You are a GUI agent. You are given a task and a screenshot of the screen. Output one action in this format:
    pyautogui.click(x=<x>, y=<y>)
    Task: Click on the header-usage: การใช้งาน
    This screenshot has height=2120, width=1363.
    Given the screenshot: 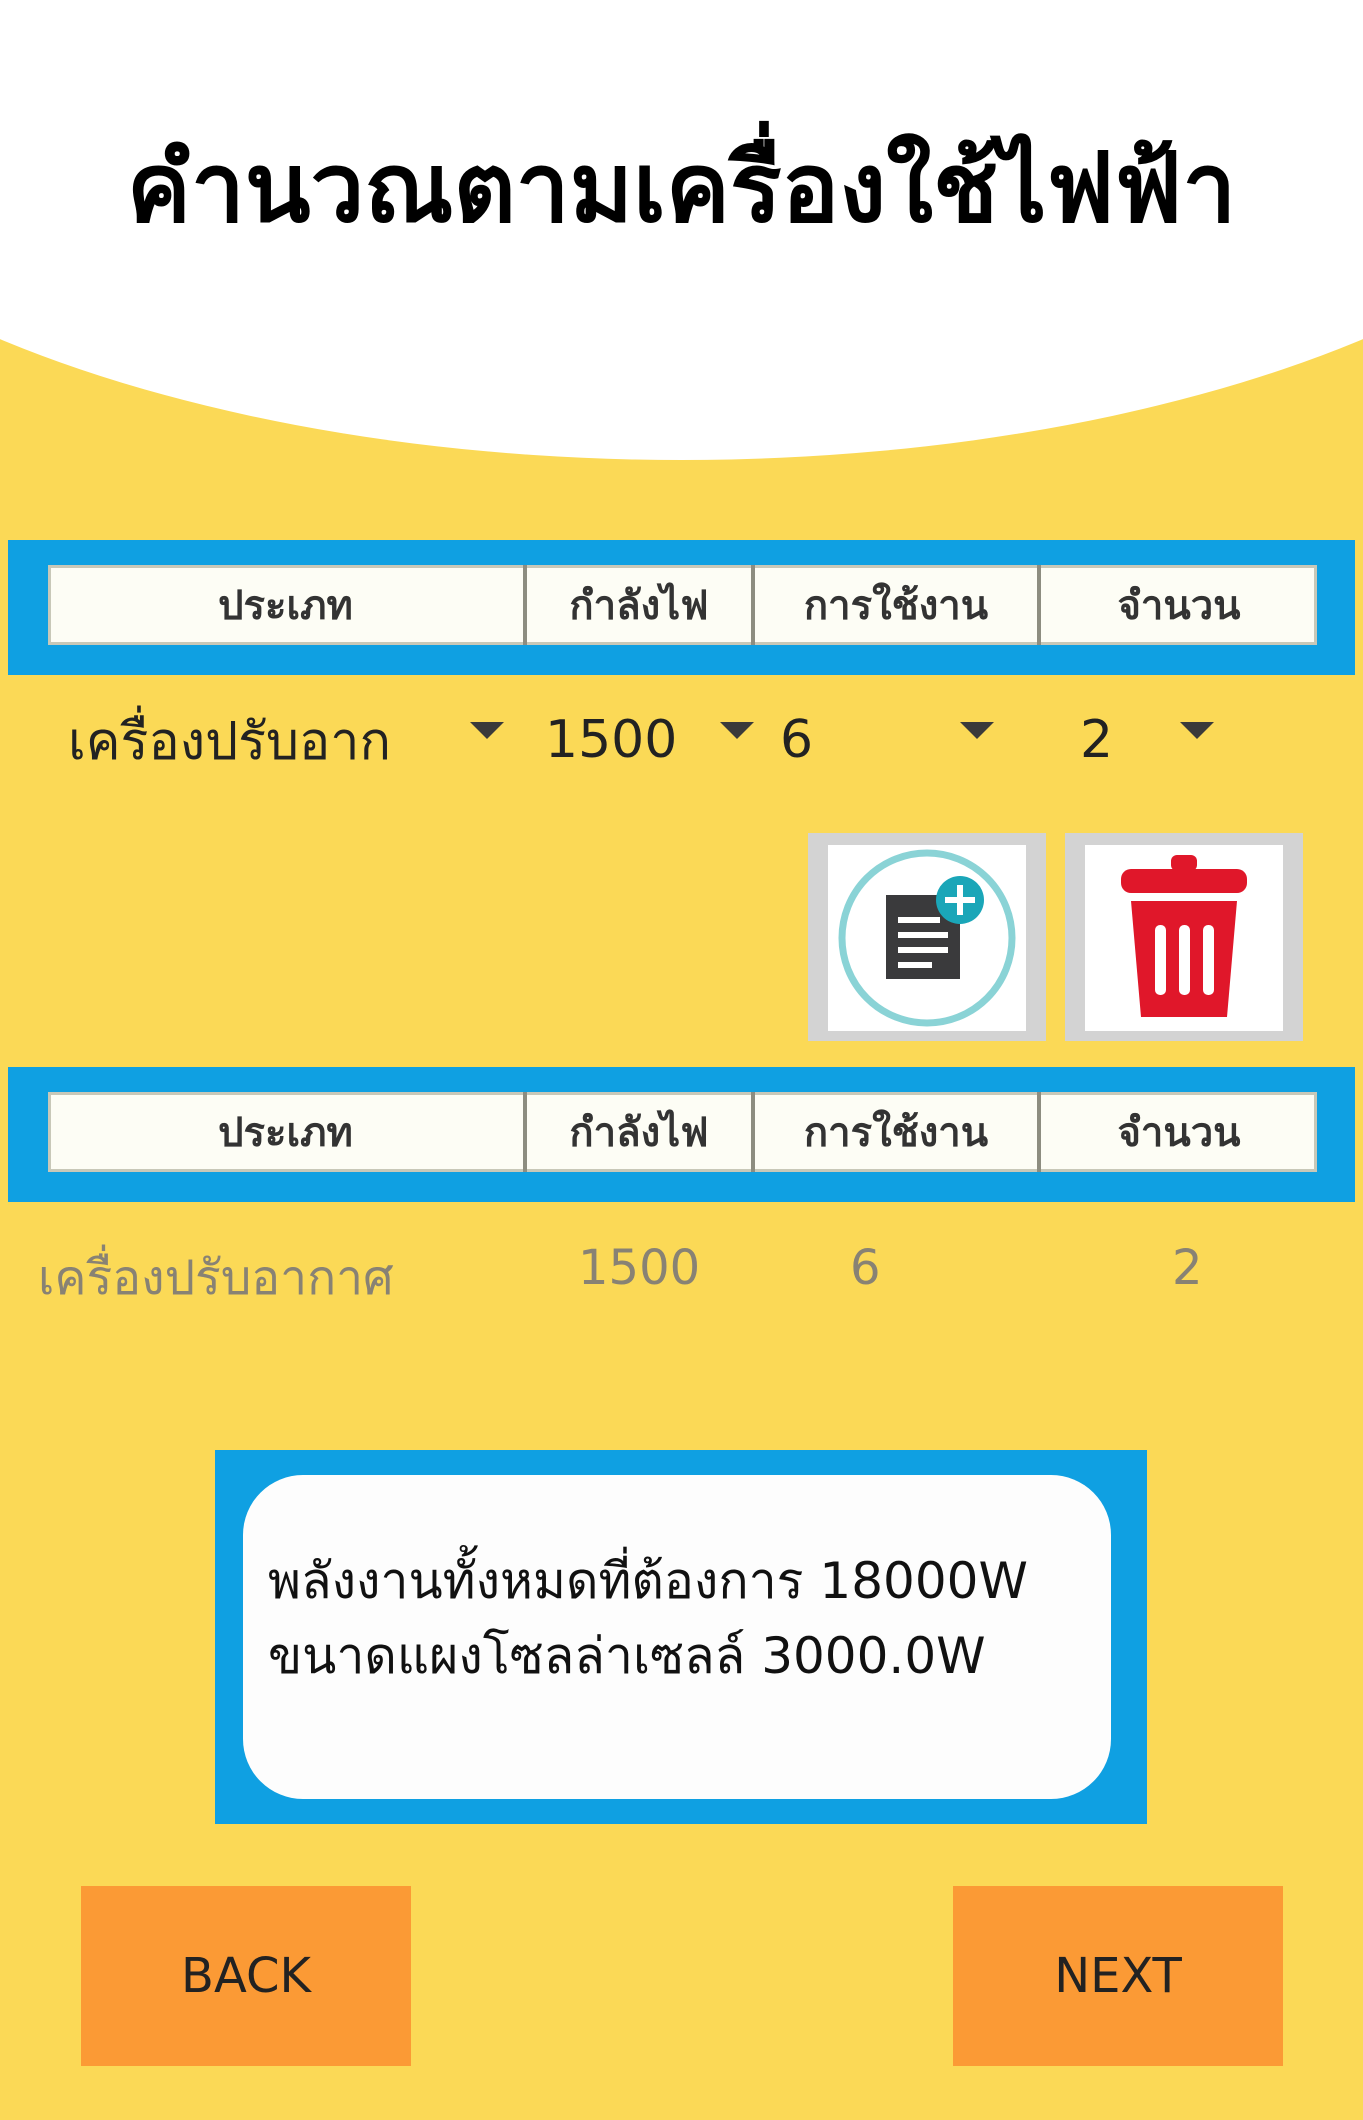 What is the action you would take?
    pyautogui.click(x=898, y=605)
    